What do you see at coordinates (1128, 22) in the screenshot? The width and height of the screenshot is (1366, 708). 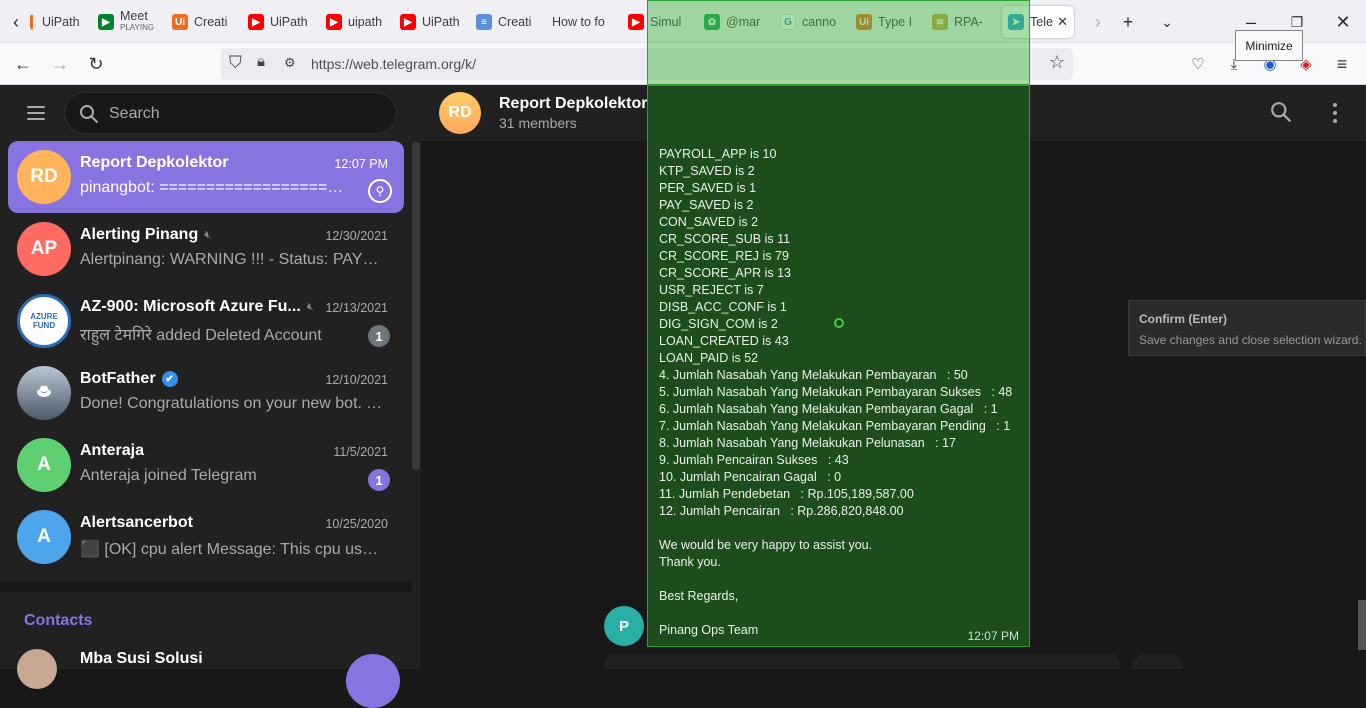 I see `new-tab-button: +` at bounding box center [1128, 22].